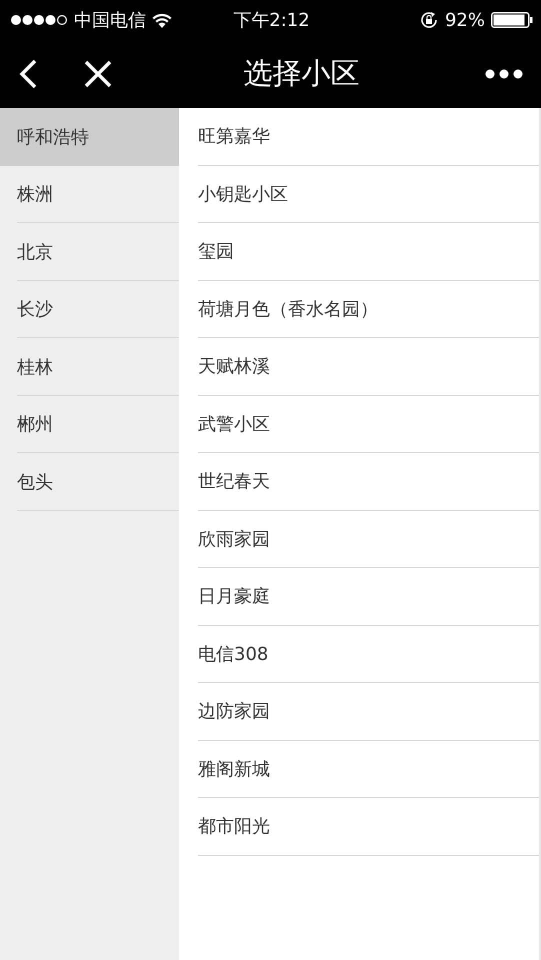  Describe the element at coordinates (464, 20) in the screenshot. I see `battery-percent: 92%` at that location.